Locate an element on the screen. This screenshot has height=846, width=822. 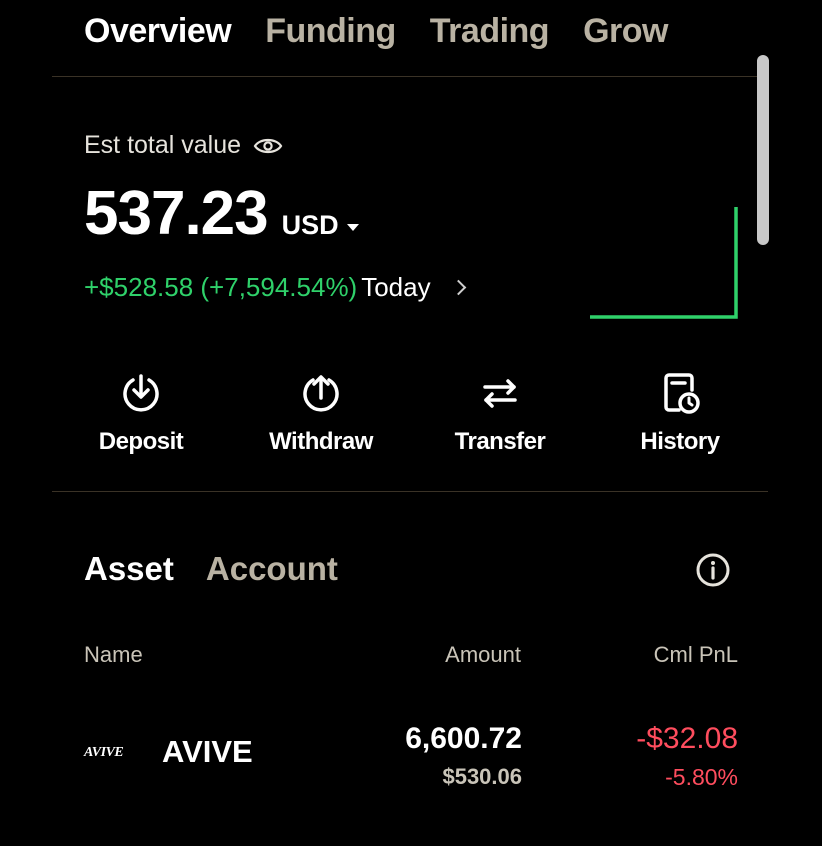
actions-divider is located at coordinates (410, 491).